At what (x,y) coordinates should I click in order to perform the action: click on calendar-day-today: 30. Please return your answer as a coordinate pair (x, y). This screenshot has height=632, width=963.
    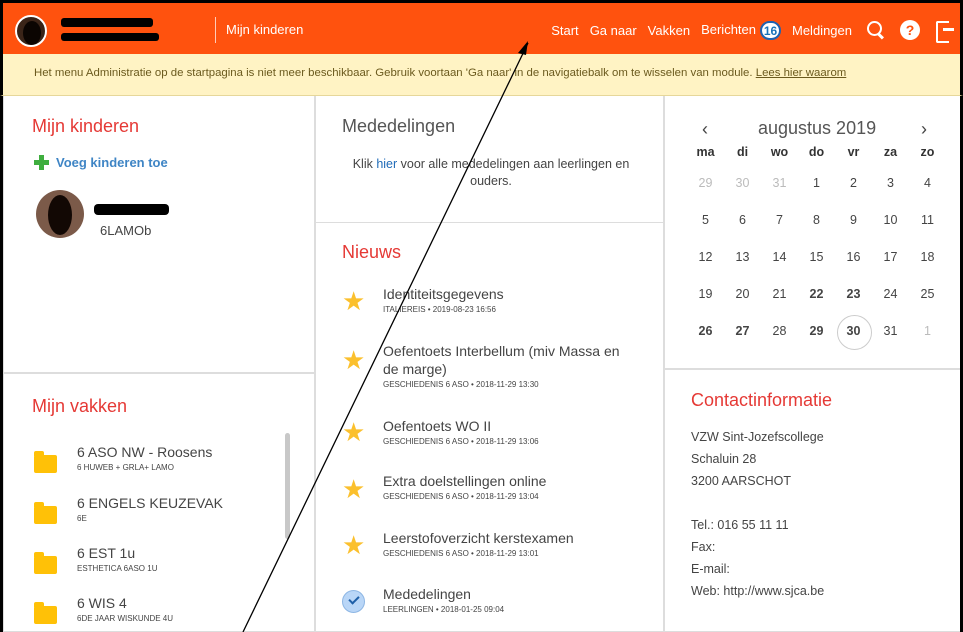
    Looking at the image, I should click on (853, 331).